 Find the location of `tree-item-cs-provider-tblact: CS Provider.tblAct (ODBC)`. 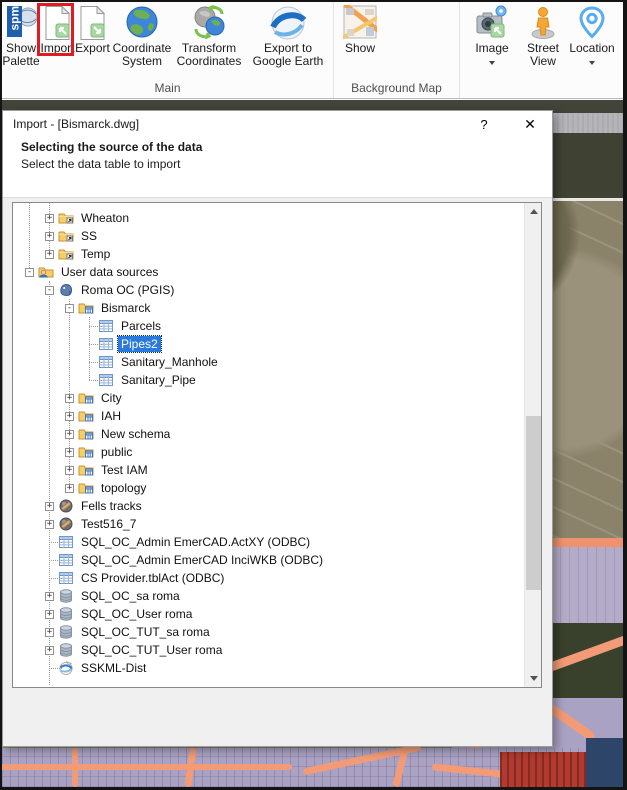

tree-item-cs-provider-tblact: CS Provider.tblAct (ODBC) is located at coordinates (268, 578).